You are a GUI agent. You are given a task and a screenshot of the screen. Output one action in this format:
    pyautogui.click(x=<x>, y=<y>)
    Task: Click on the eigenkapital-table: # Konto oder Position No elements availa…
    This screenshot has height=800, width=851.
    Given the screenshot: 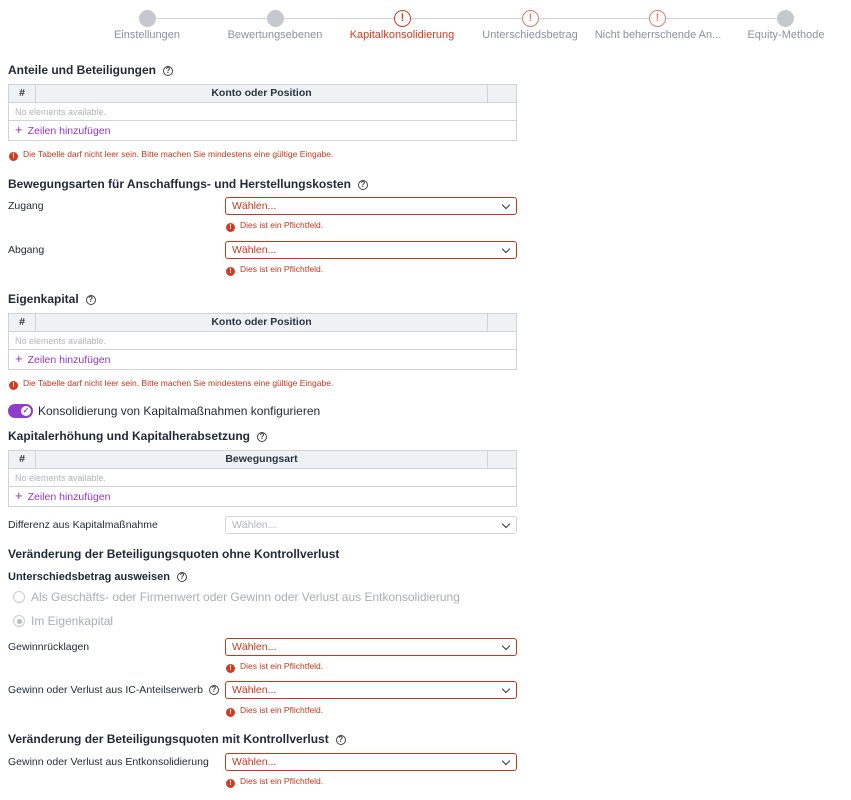 What is the action you would take?
    pyautogui.click(x=262, y=341)
    